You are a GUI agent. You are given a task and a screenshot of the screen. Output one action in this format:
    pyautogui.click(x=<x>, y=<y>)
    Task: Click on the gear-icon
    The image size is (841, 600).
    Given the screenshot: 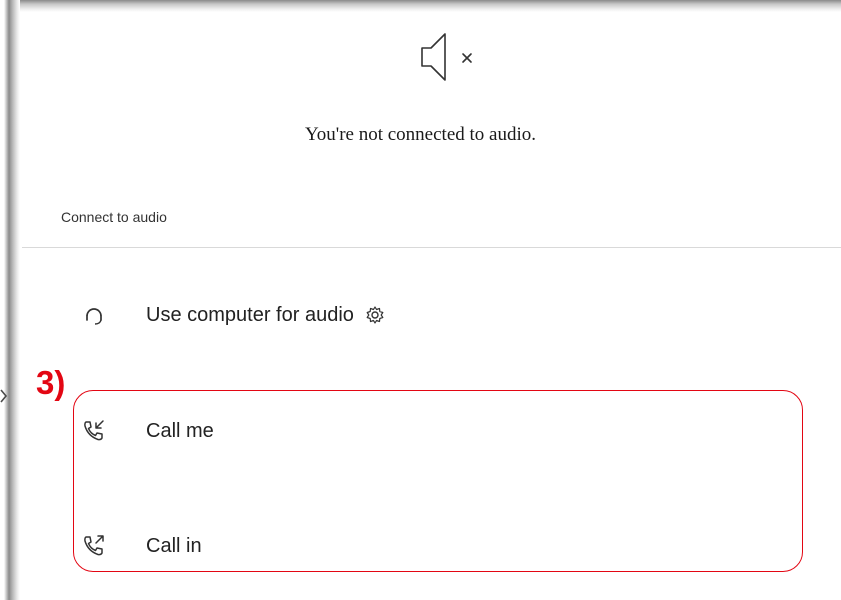 What is the action you would take?
    pyautogui.click(x=375, y=315)
    